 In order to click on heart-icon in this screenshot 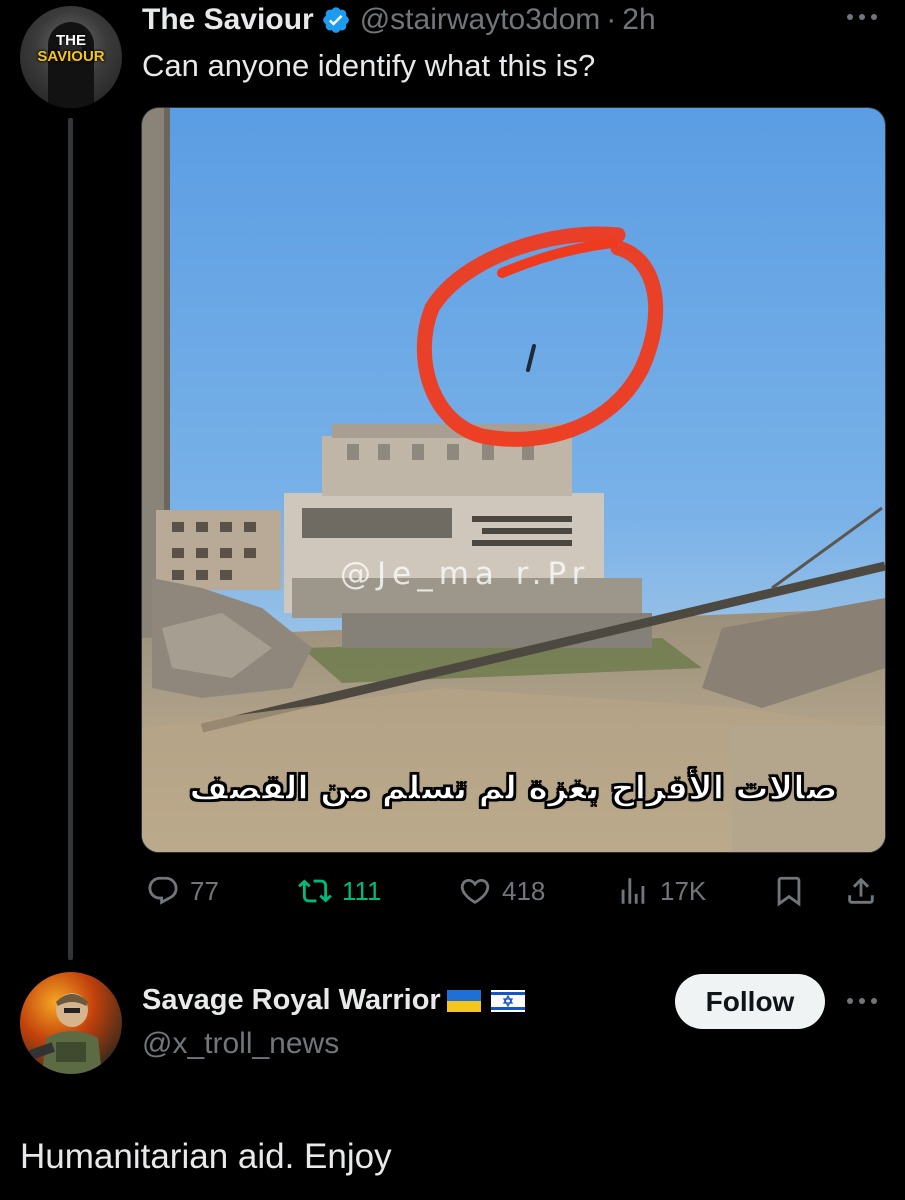, I will do `click(475, 891)`.